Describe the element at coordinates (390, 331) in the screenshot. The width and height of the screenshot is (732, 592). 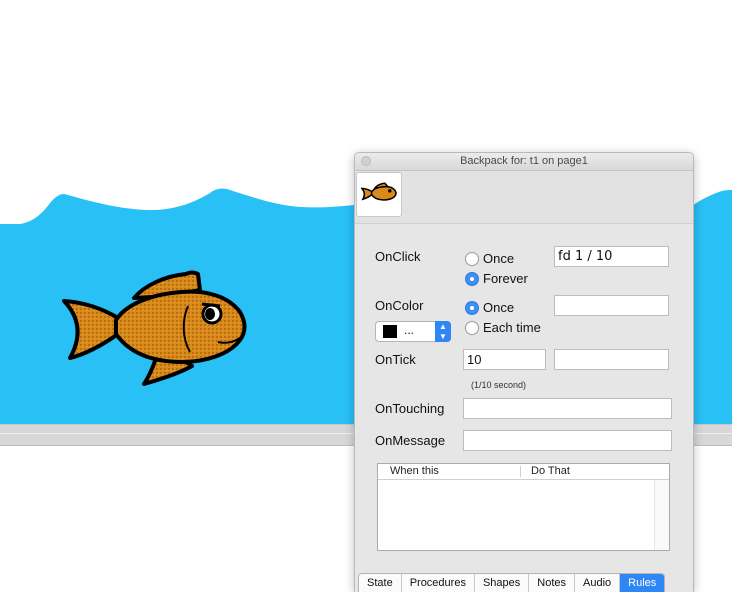
I see `color-swatch` at that location.